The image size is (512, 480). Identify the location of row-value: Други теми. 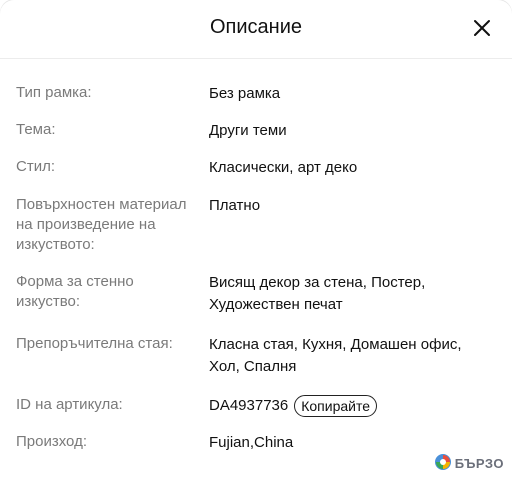
(248, 130).